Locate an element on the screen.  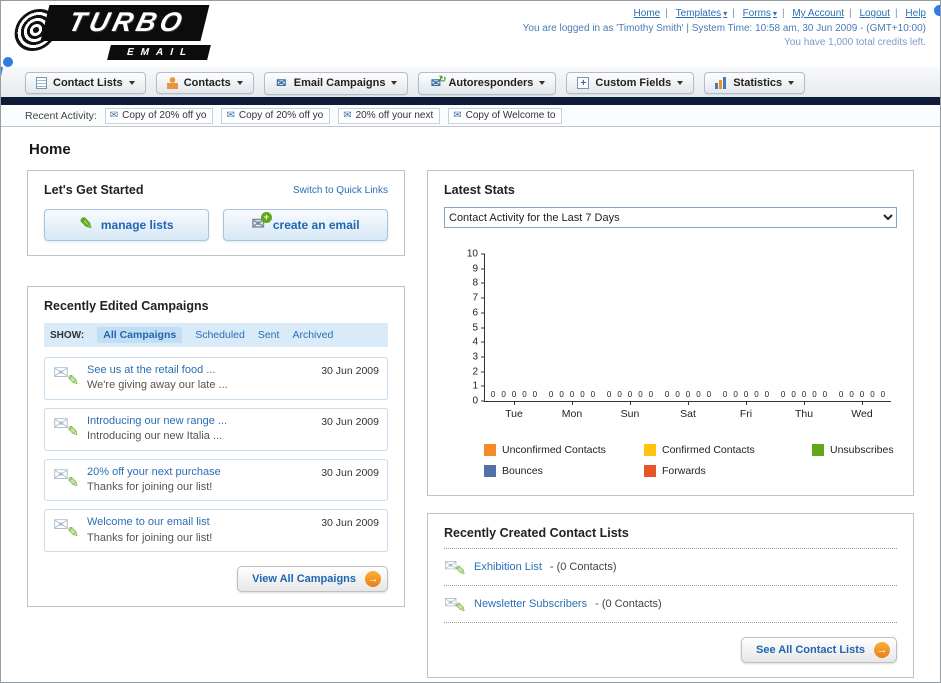
y-axis-tick: 1 is located at coordinates (467, 386).